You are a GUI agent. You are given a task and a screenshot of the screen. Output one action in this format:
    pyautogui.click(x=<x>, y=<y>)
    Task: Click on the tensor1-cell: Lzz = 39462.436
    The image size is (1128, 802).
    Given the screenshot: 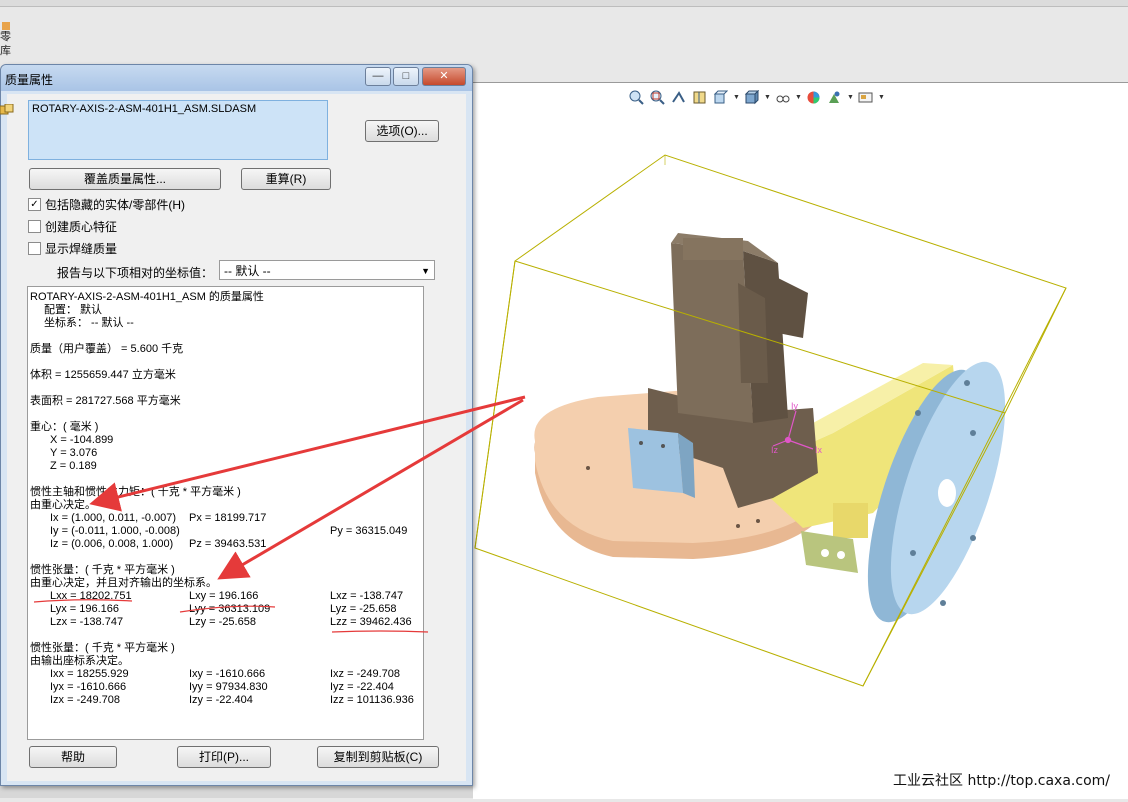 What is the action you would take?
    pyautogui.click(x=371, y=622)
    